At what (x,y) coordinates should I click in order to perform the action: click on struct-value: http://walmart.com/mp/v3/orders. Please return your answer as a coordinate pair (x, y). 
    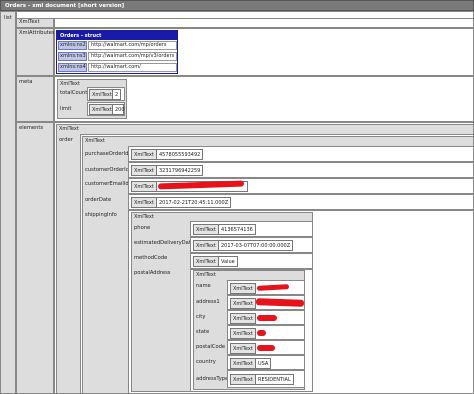
    Looking at the image, I should click on (132, 56).